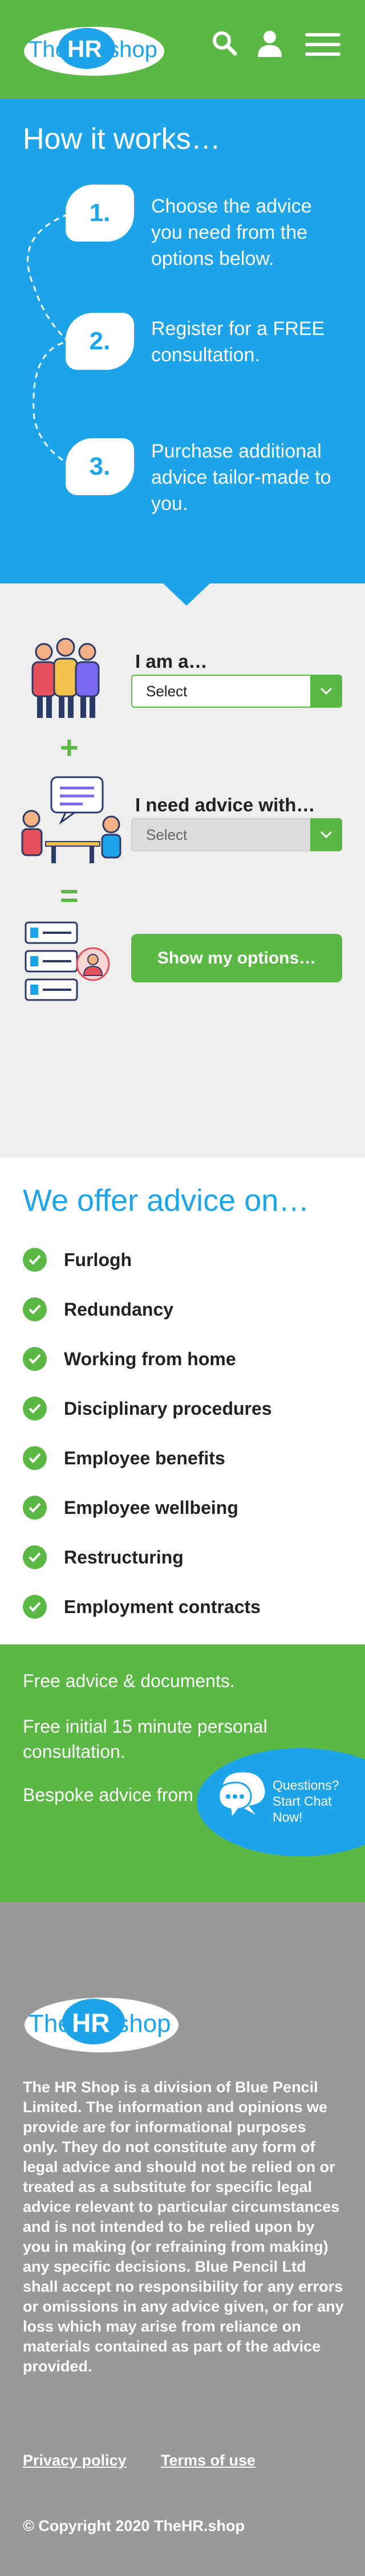 This screenshot has width=365, height=2576. Describe the element at coordinates (71, 821) in the screenshot. I see `discussion-icon` at that location.